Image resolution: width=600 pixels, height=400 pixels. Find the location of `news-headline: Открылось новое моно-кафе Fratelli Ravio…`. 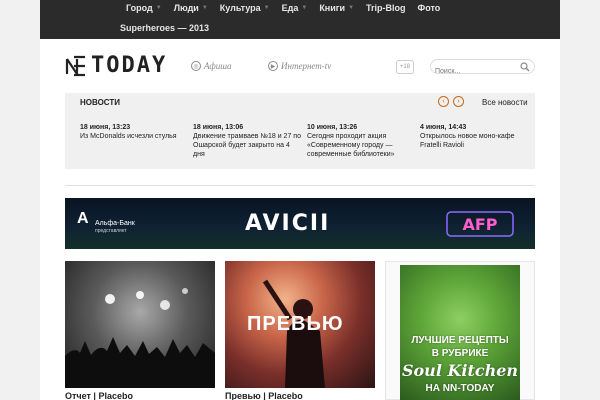

news-headline: Открылось новое моно-кафе Fratelli Ravio… is located at coordinates (474, 141).